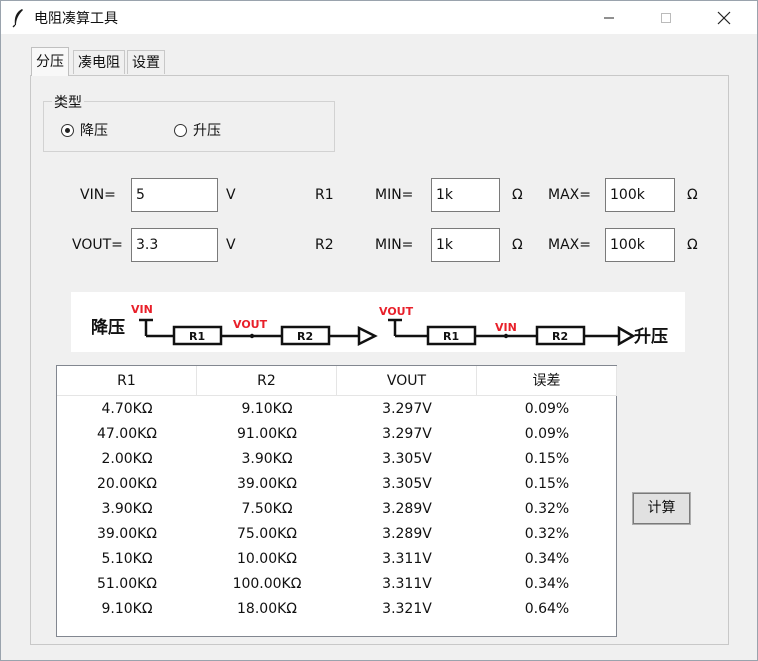 The width and height of the screenshot is (758, 661). I want to click on table-row: 47.00KΩ 91.00KΩ 3.297V 0.09%, so click(337, 434).